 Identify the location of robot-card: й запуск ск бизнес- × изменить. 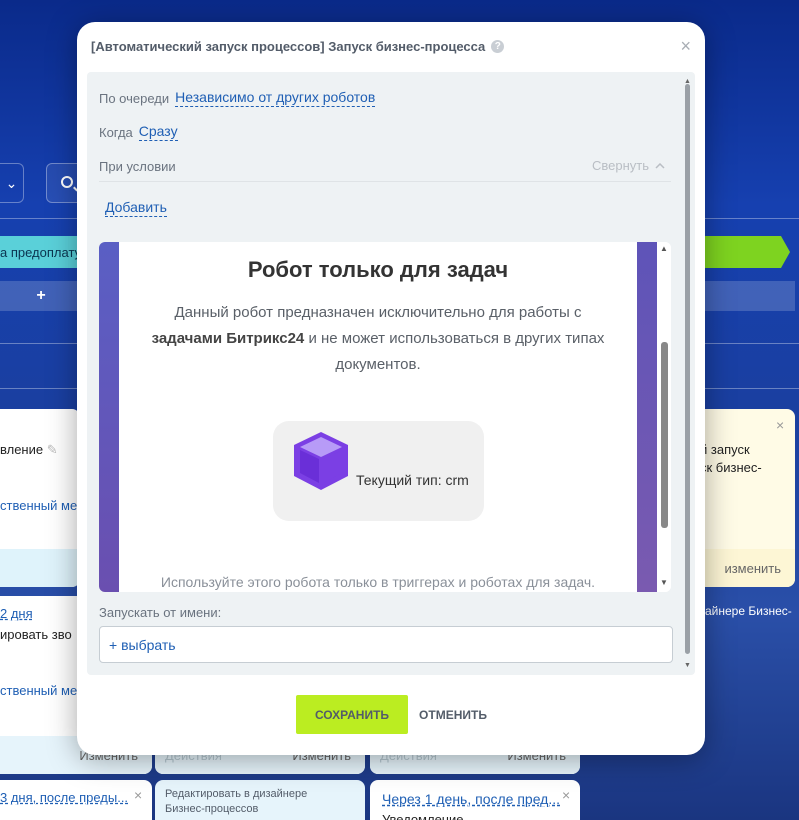
(742, 498).